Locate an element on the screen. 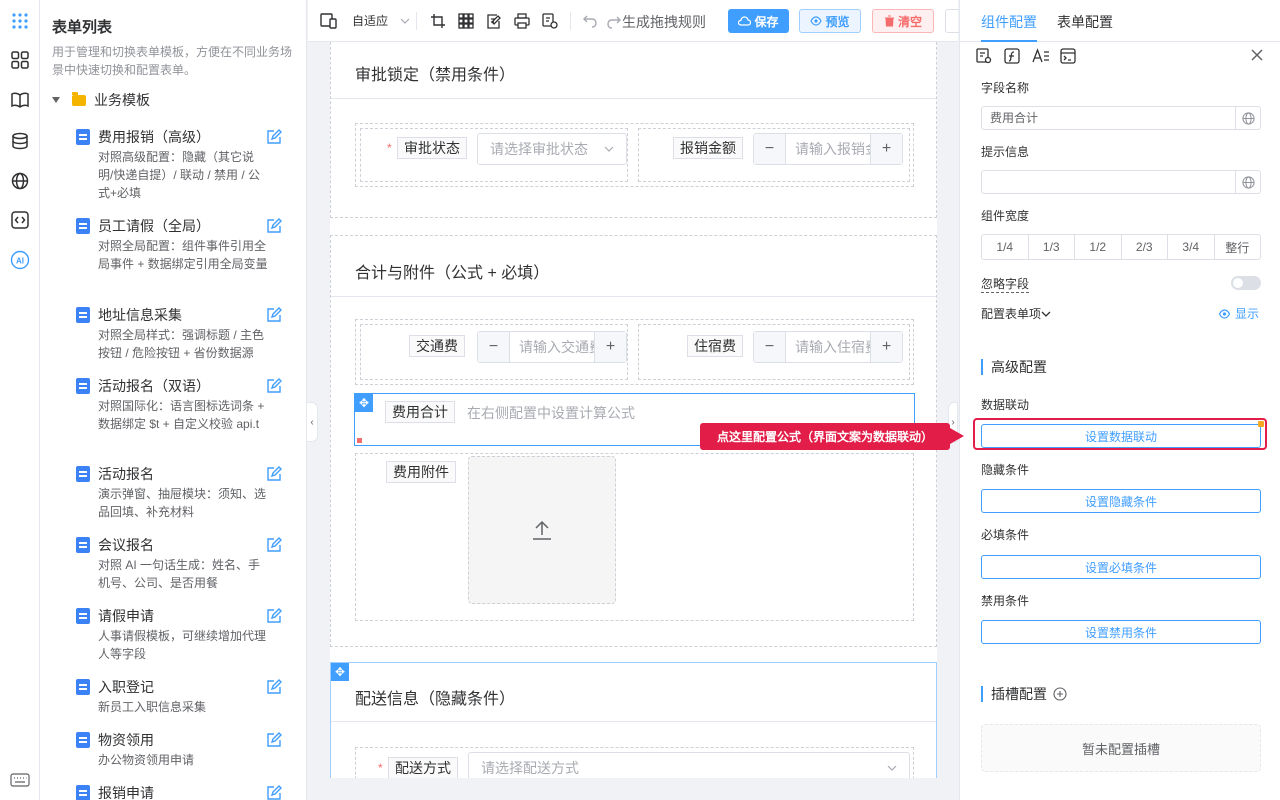 Image resolution: width=1280 pixels, height=800 pixels. form-row: * 审批状态 请选择审批状态 报销金额 − 请输入报销金额 + is located at coordinates (634, 155).